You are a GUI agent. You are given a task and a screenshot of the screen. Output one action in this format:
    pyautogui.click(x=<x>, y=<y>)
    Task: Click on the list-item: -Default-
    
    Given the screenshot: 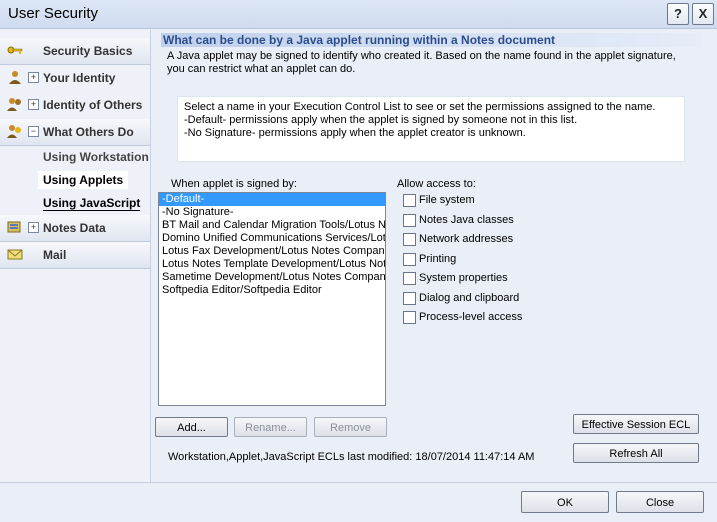 What is the action you would take?
    pyautogui.click(x=272, y=199)
    